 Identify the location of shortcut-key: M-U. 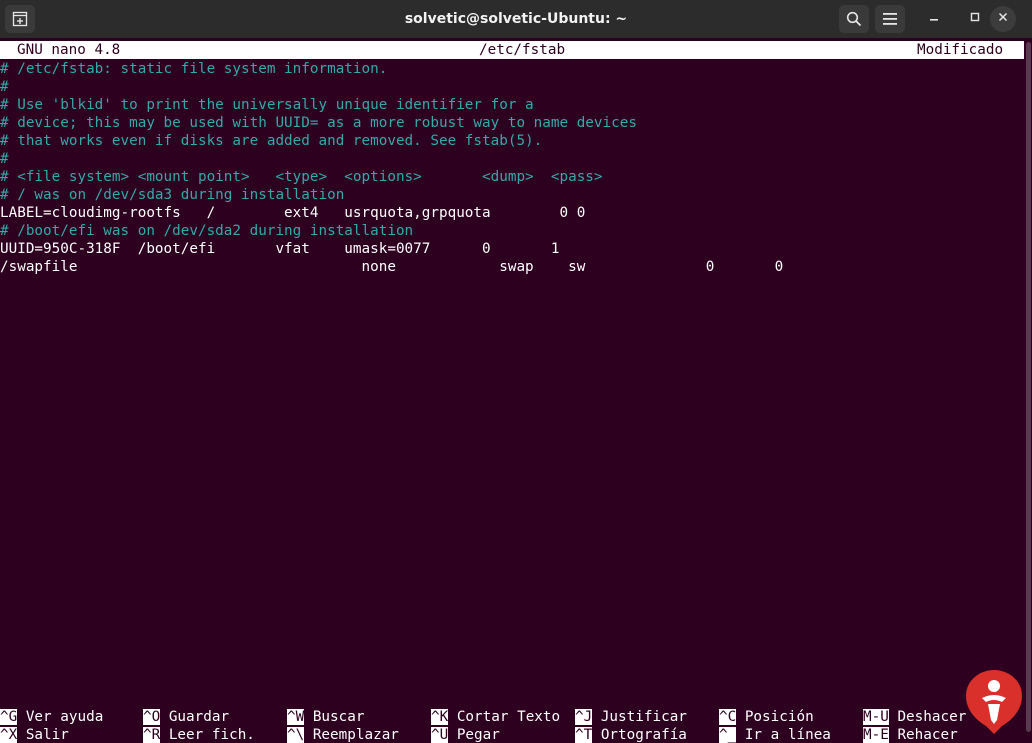
(876, 717).